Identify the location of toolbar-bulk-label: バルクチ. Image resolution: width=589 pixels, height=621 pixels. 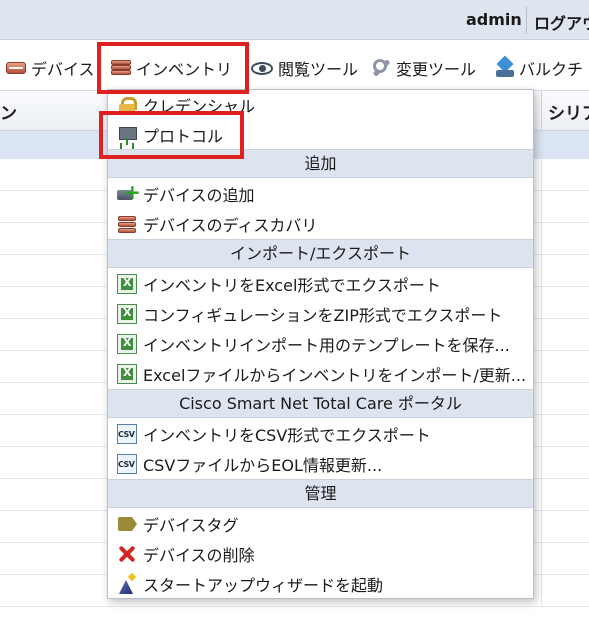
(551, 69).